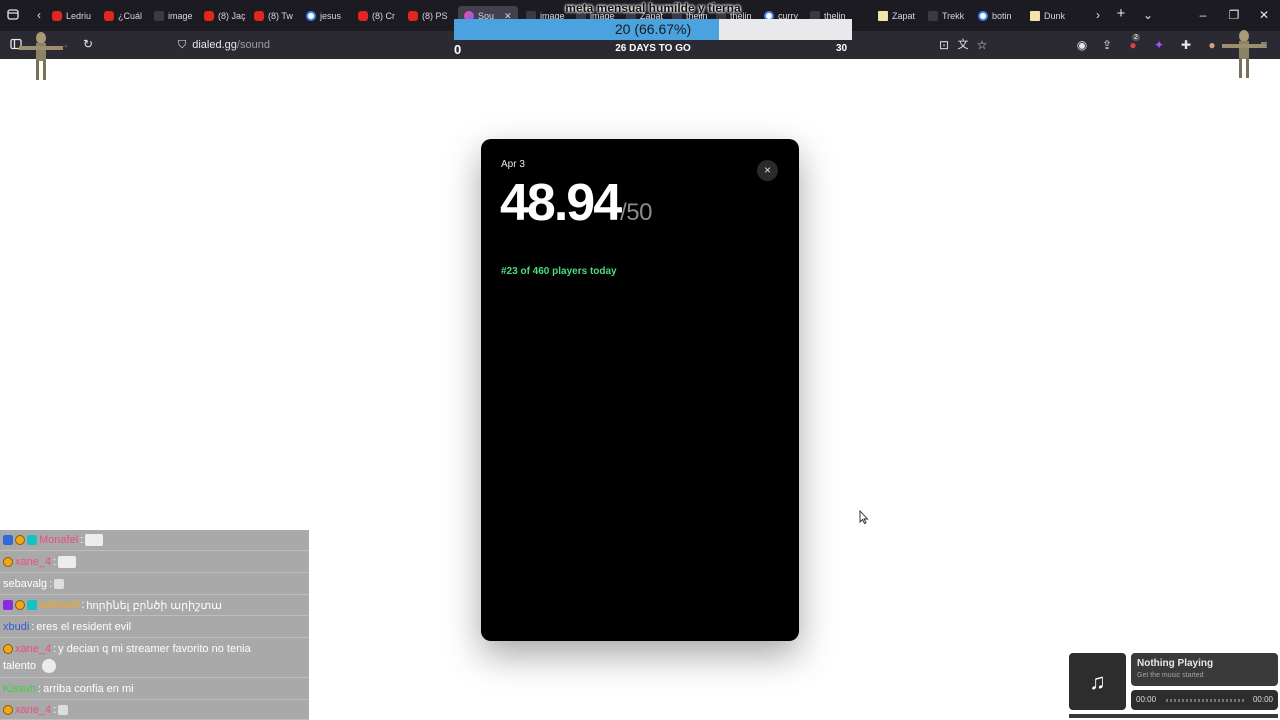  Describe the element at coordinates (88, 44) in the screenshot. I see `reload-icon: ↻` at that location.